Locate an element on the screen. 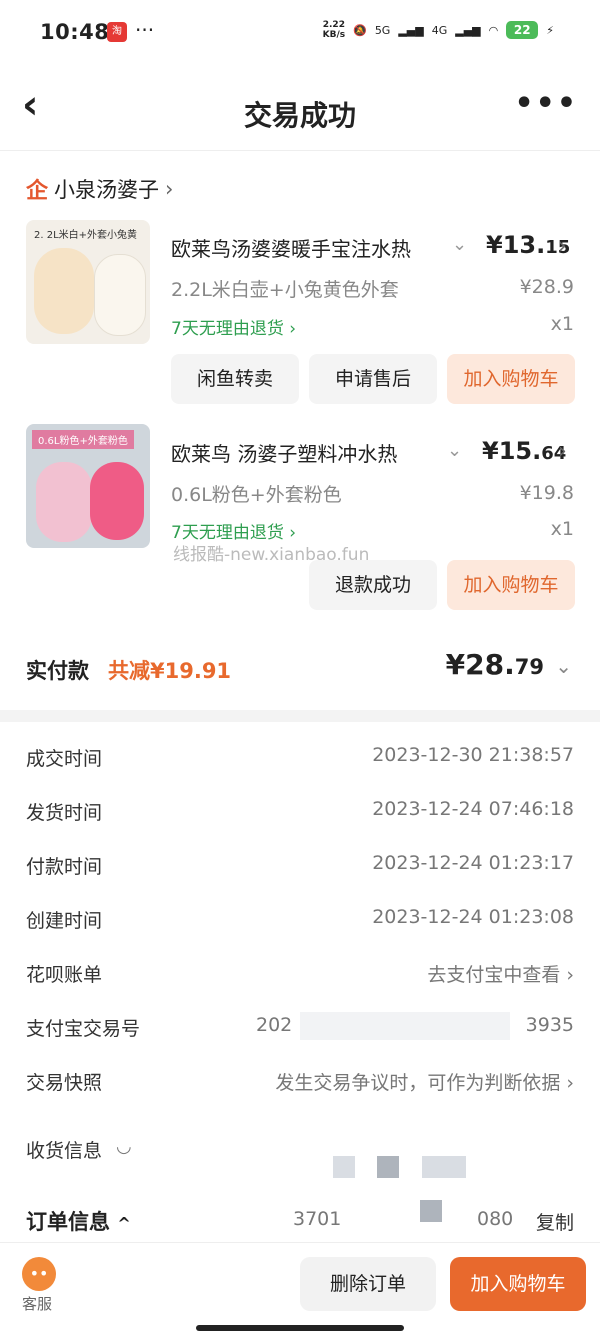 This screenshot has width=600, height=1336. store-icon: 企 is located at coordinates (37, 191).